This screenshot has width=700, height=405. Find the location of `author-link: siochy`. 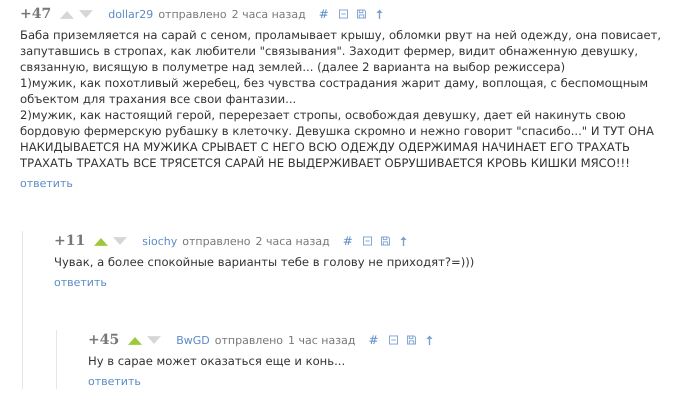

author-link: siochy is located at coordinates (160, 241).